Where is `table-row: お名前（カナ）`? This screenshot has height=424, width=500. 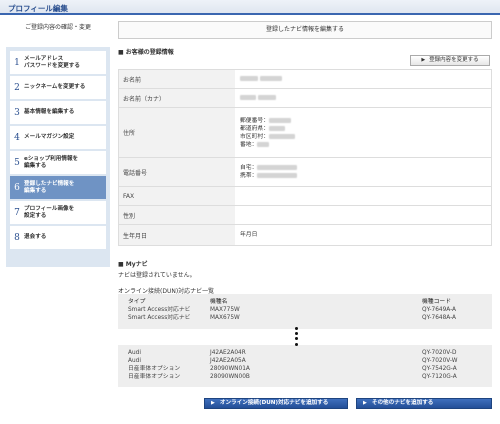 table-row: お名前（カナ） is located at coordinates (305, 98).